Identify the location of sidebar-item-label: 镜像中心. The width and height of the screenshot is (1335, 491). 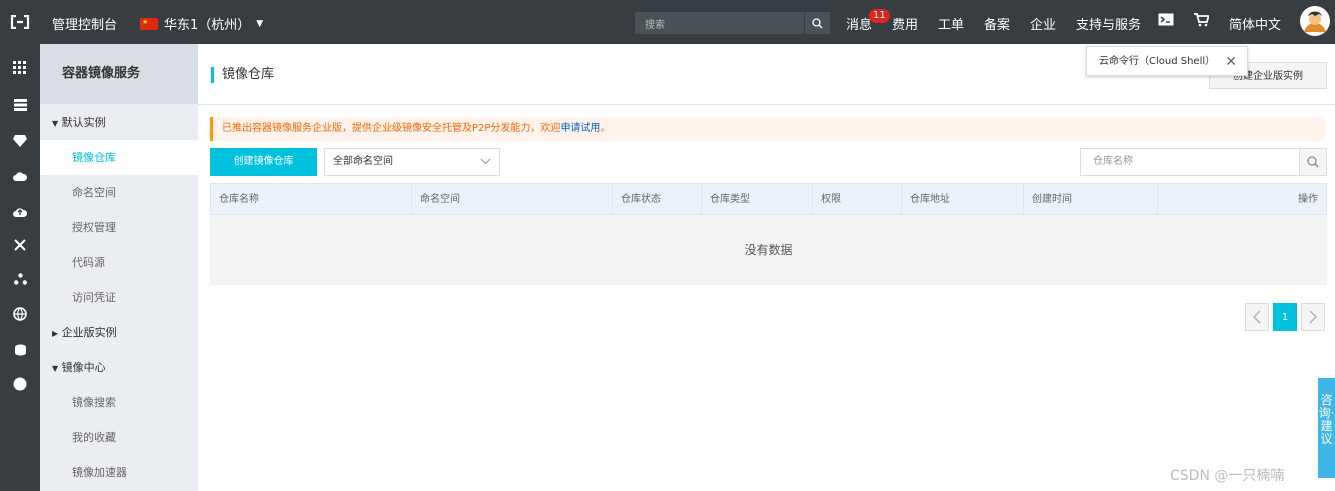
(83, 367).